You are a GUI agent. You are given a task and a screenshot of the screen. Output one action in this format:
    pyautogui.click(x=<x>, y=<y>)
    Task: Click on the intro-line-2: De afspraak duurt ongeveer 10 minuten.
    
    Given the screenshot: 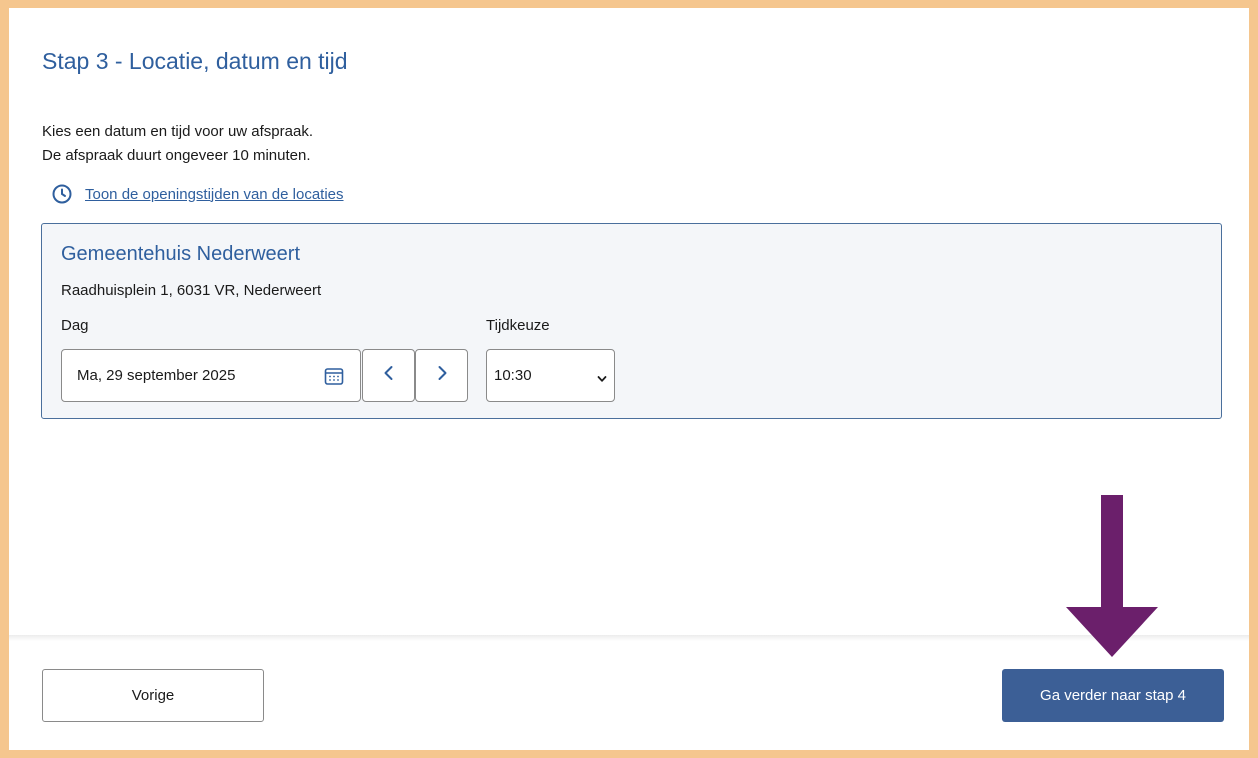 What is the action you would take?
    pyautogui.click(x=176, y=155)
    